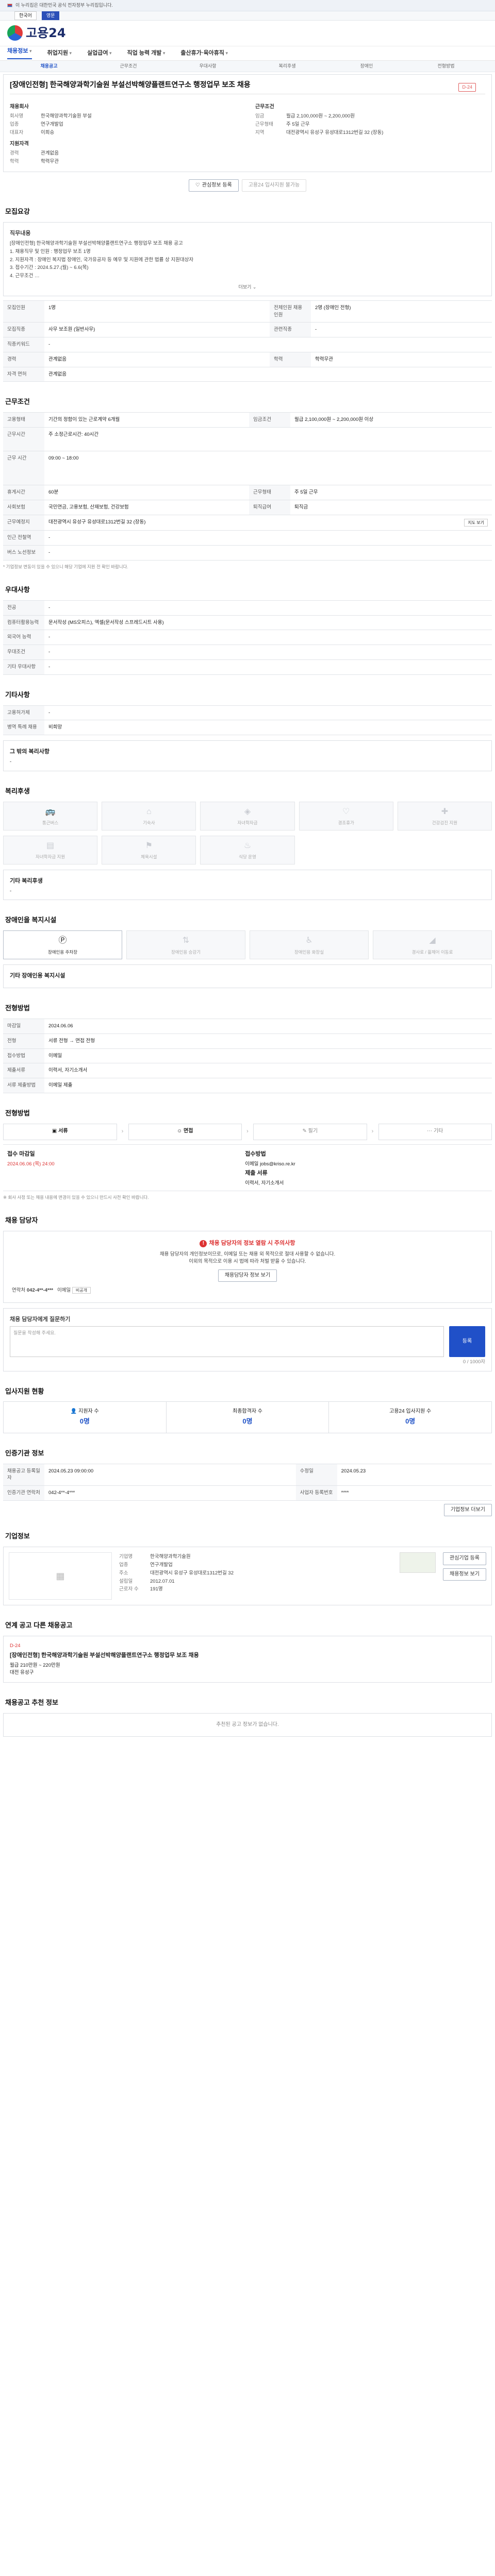  I want to click on question-submit-label: 등록, so click(467, 1341).